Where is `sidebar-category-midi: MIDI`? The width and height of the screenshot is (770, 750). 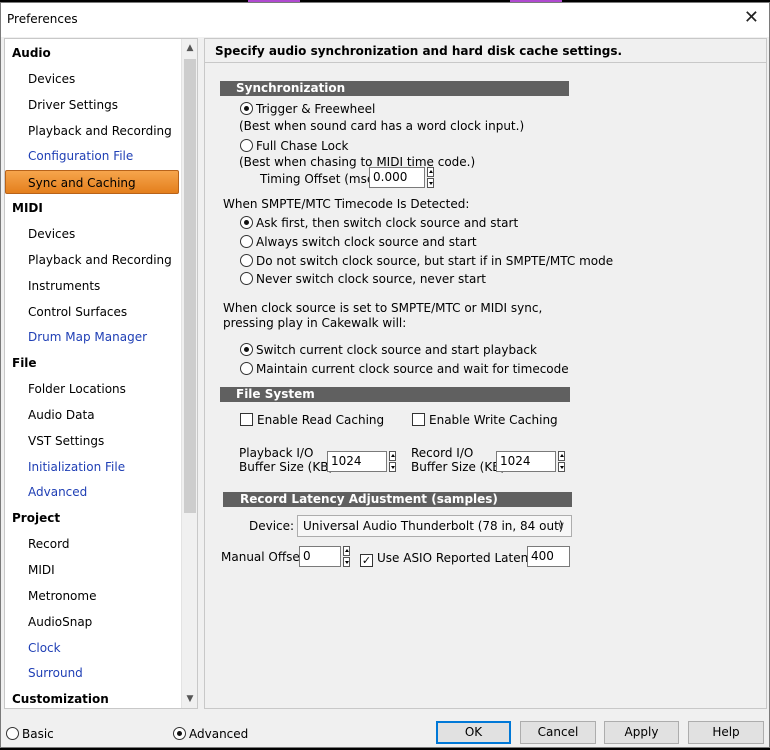
sidebar-category-midi: MIDI is located at coordinates (93, 208).